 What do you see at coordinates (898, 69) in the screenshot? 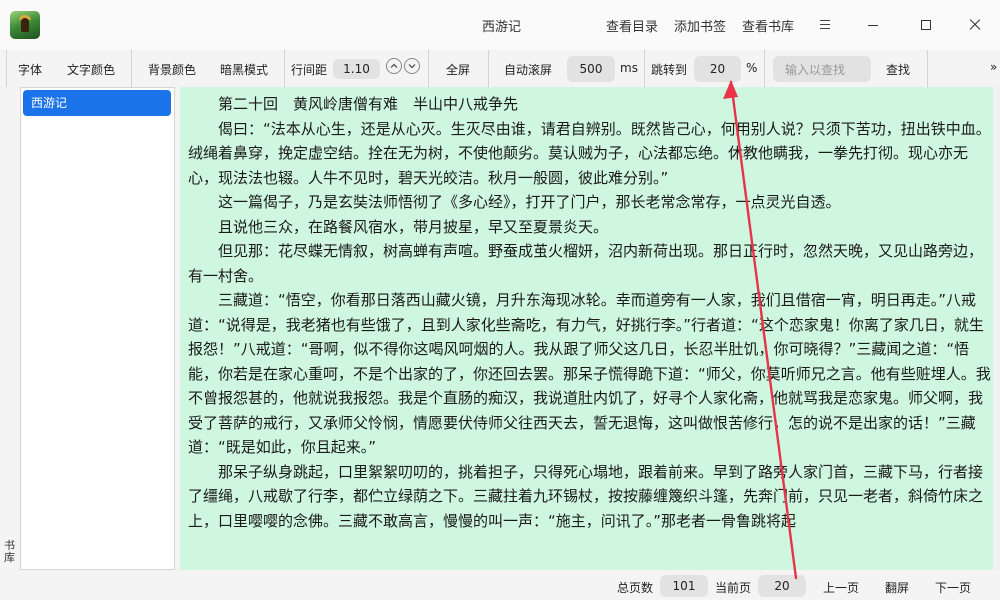
I see `search-button: 查找` at bounding box center [898, 69].